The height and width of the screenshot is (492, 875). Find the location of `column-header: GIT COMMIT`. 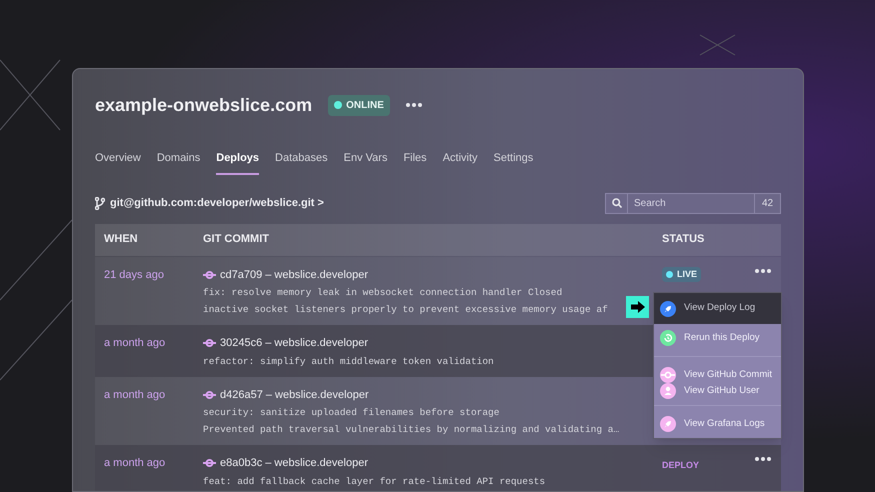

column-header: GIT COMMIT is located at coordinates (236, 240).